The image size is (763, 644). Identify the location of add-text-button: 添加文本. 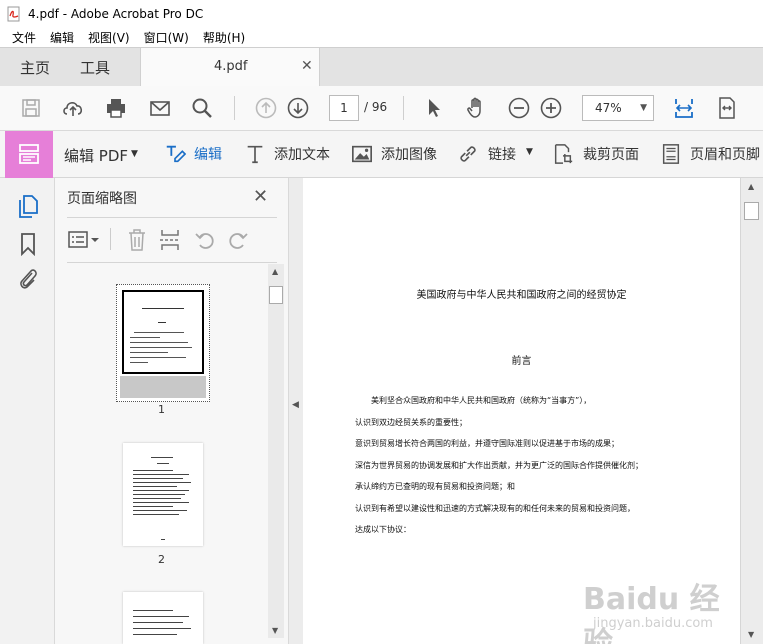
(302, 154).